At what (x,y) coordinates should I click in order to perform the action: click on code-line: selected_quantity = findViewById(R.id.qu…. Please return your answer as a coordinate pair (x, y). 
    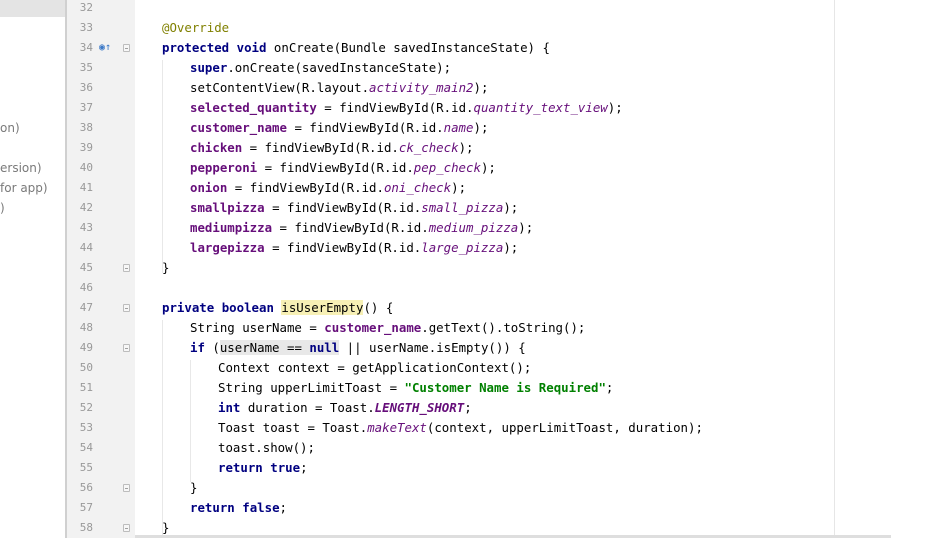
    Looking at the image, I should click on (406, 108).